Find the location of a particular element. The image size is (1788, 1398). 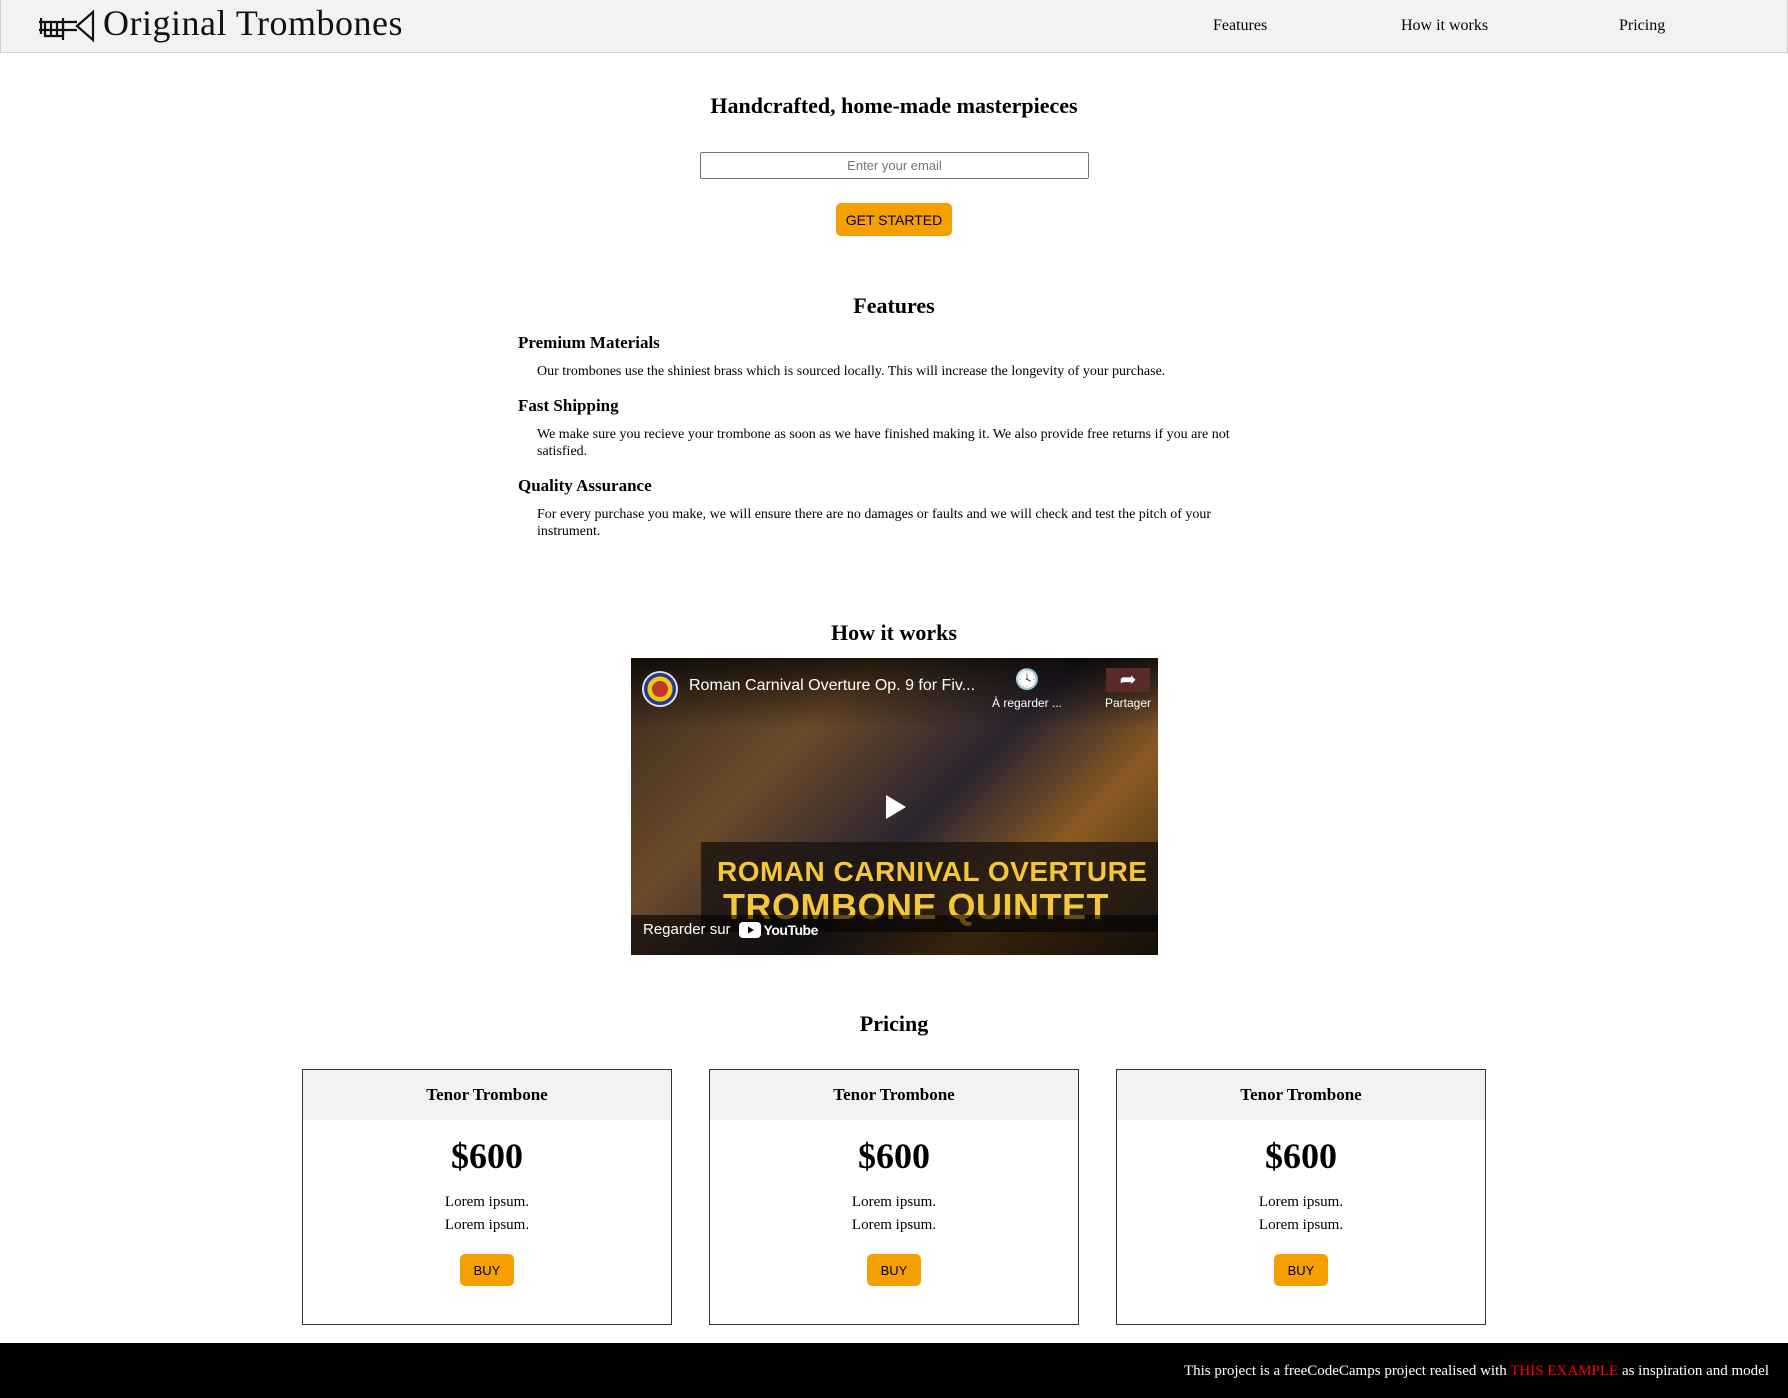

watch-on-youtube-link: Regarder sur YouTube is located at coordinates (730, 929).